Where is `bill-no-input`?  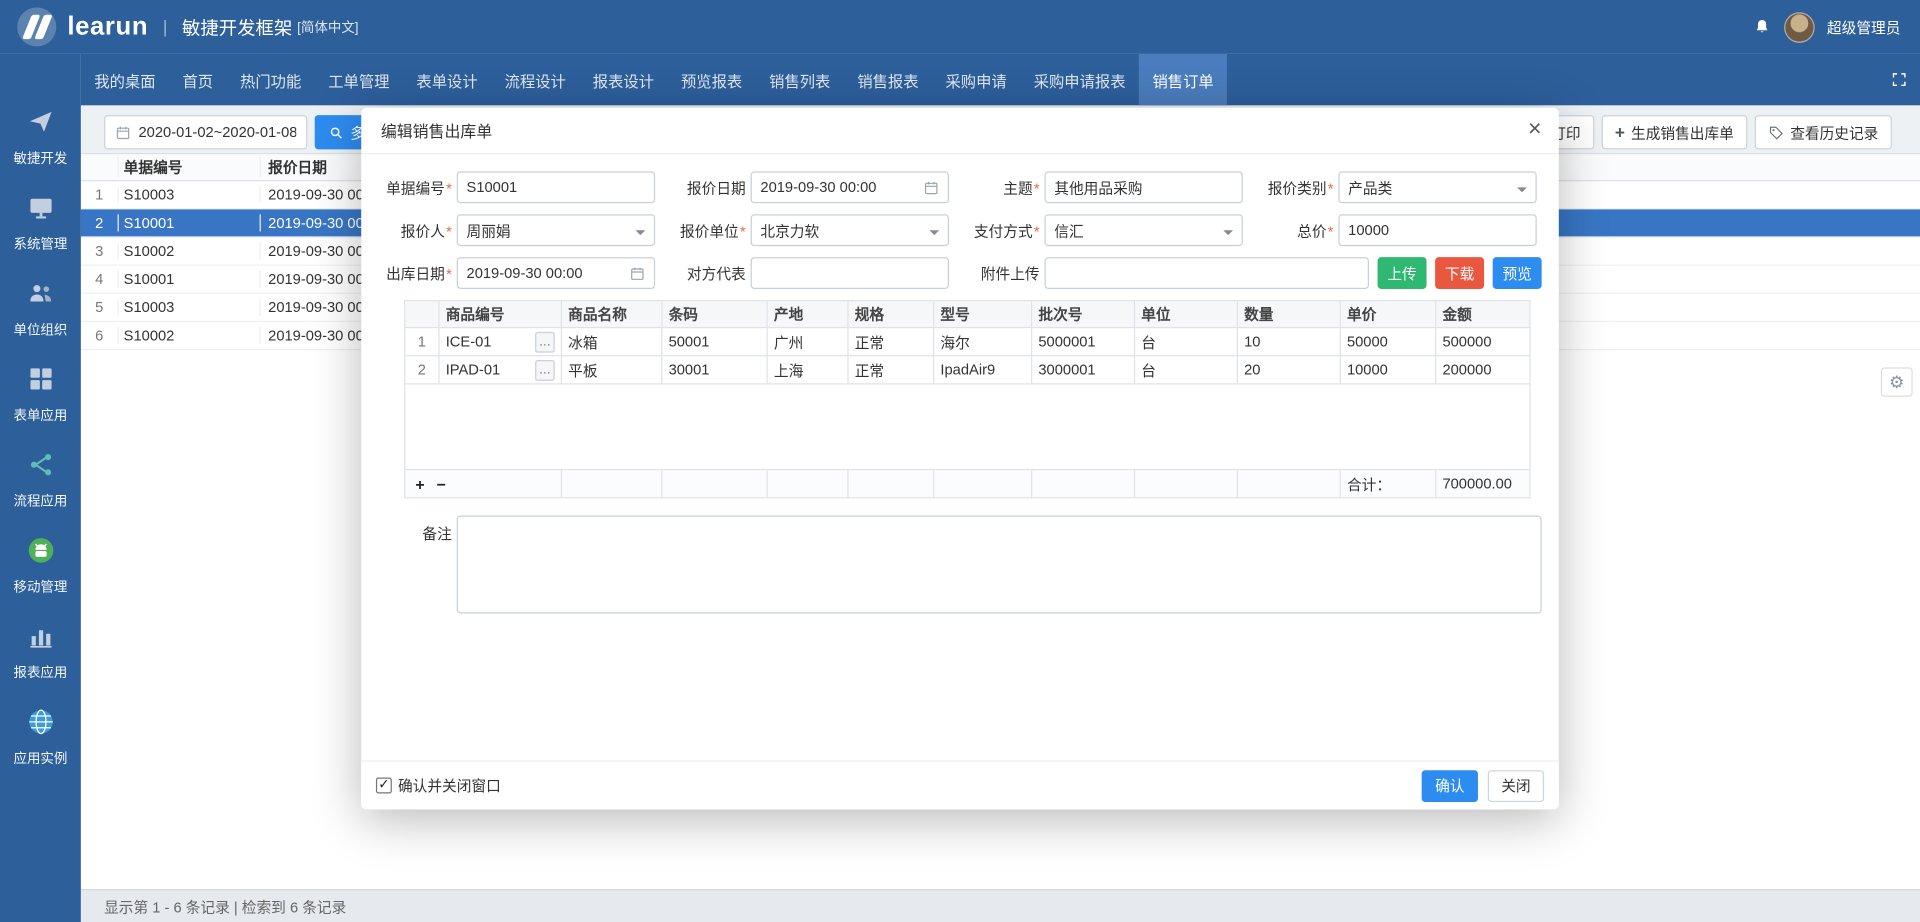
bill-no-input is located at coordinates (556, 187).